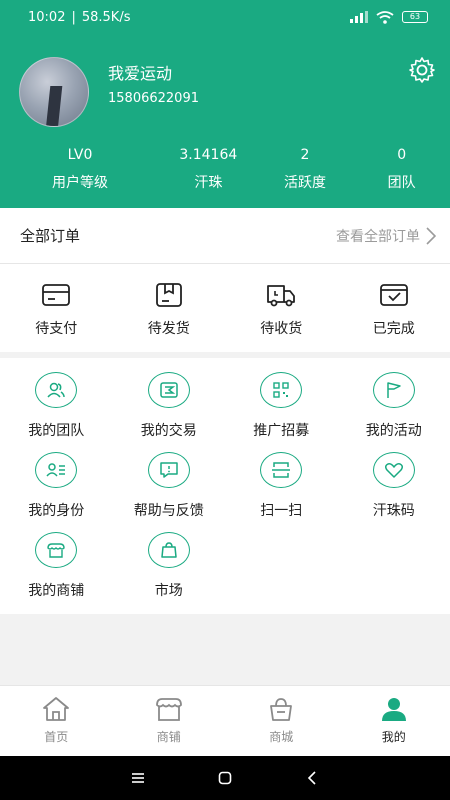  What do you see at coordinates (208, 168) in the screenshot?
I see `stat-sweat: 3.14164 汗珠` at bounding box center [208, 168].